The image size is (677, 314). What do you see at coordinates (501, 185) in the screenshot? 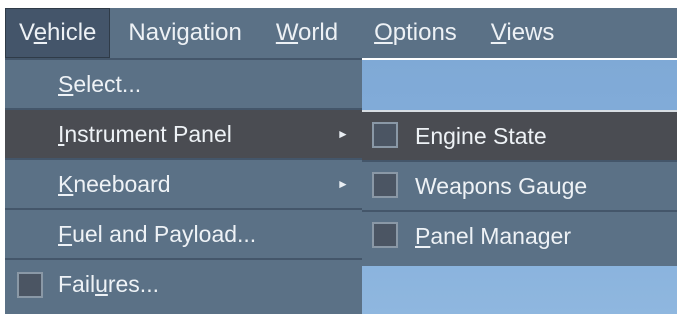
I see `submenu-item-weapons-gauge-label: Weapons Gauge` at bounding box center [501, 185].